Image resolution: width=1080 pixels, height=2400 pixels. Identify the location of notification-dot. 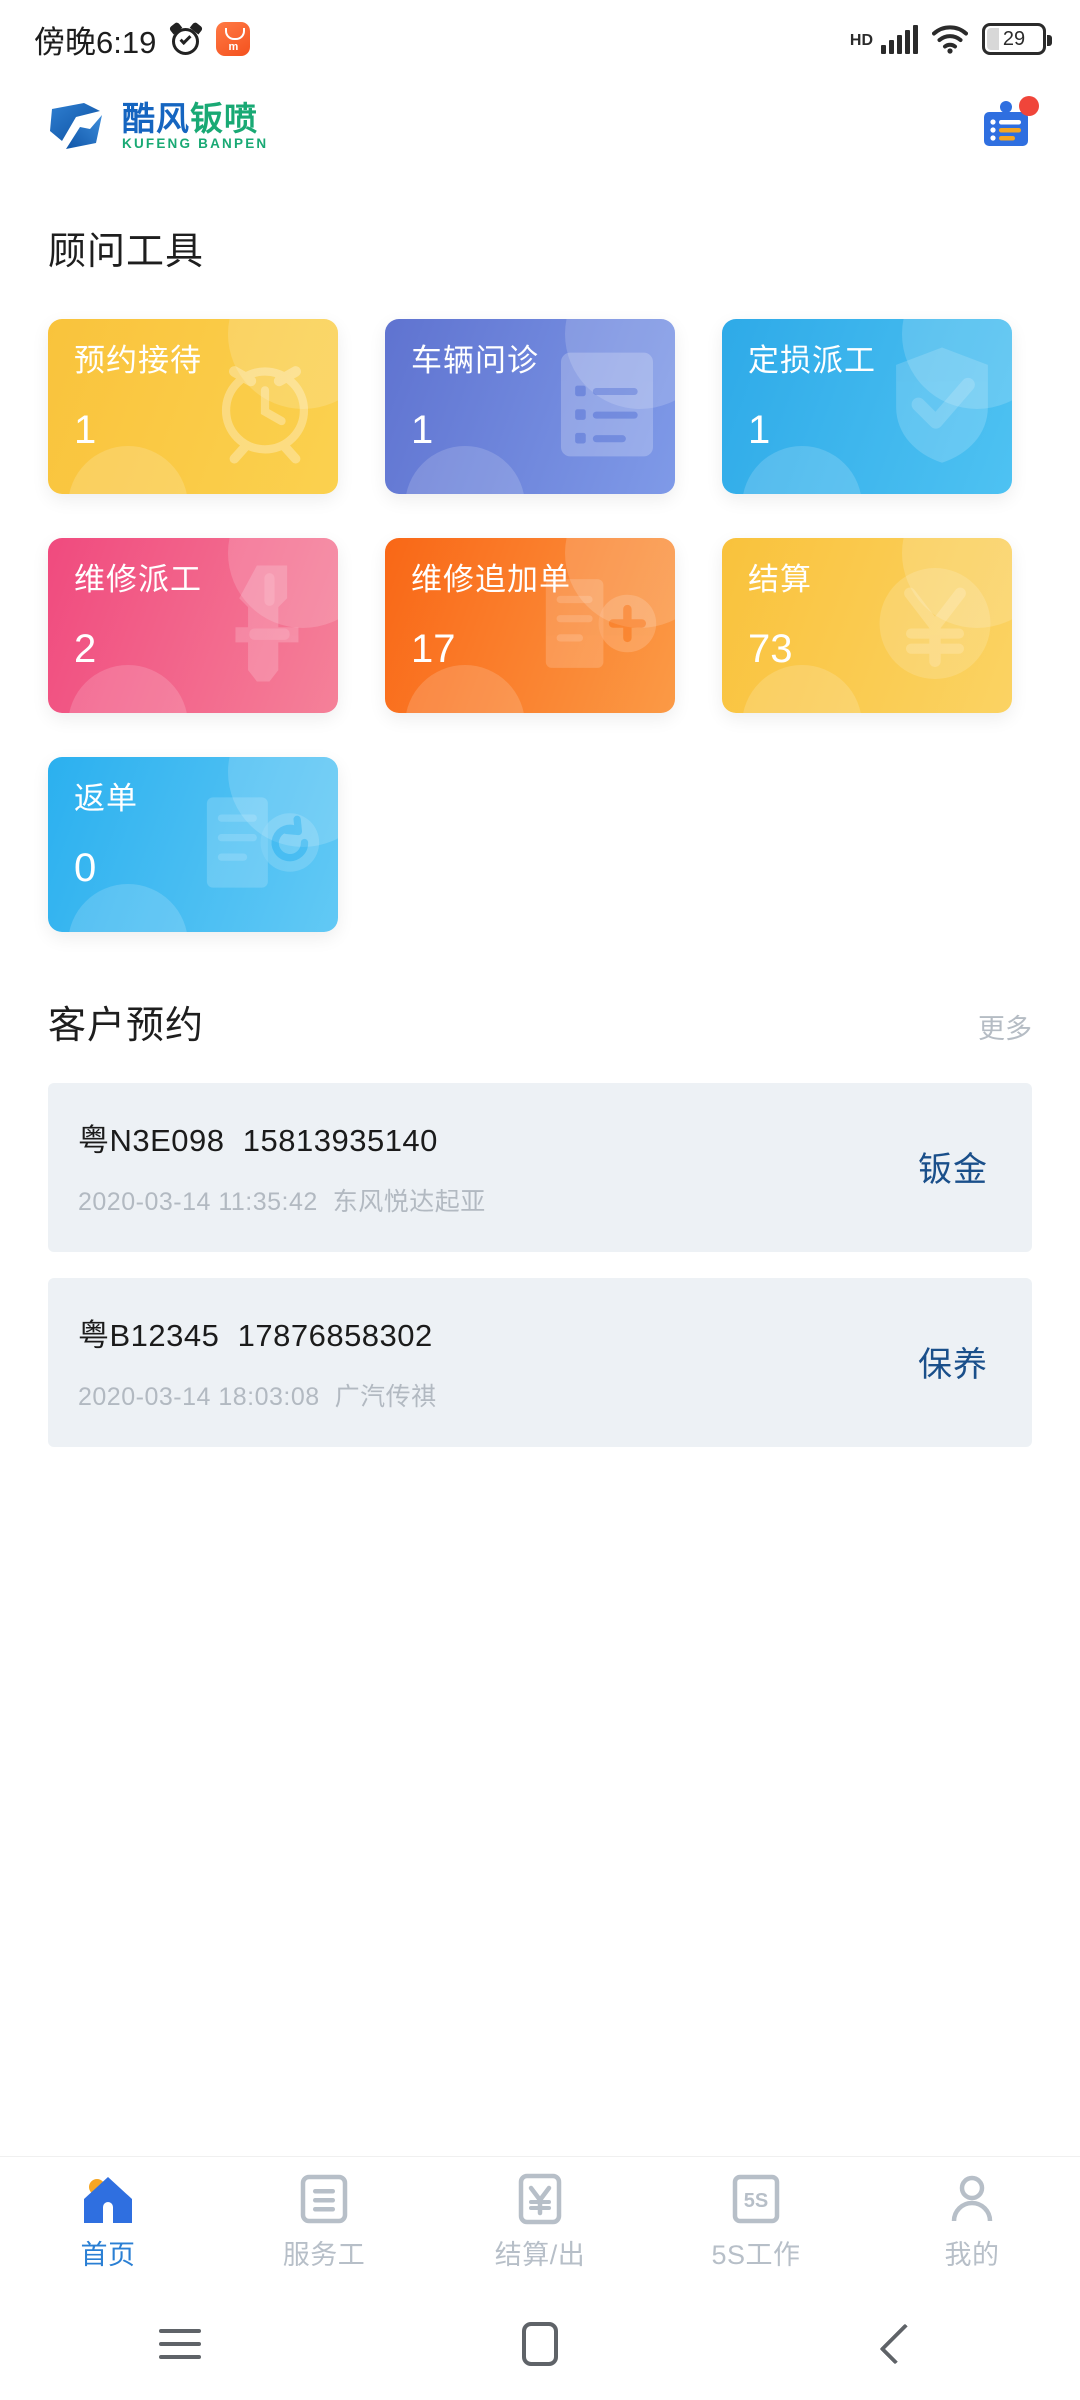
(1029, 106).